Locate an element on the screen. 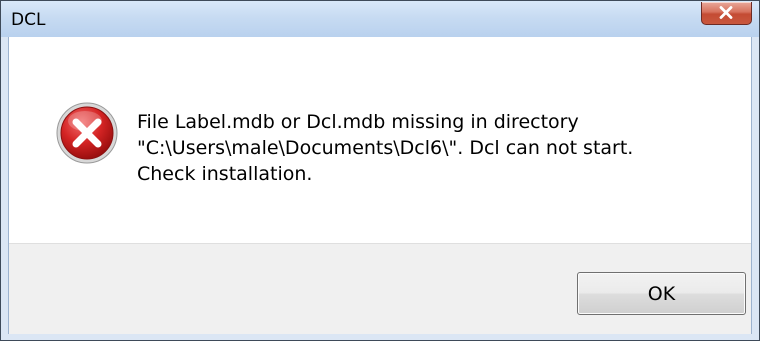  window-title: DCL is located at coordinates (28, 20).